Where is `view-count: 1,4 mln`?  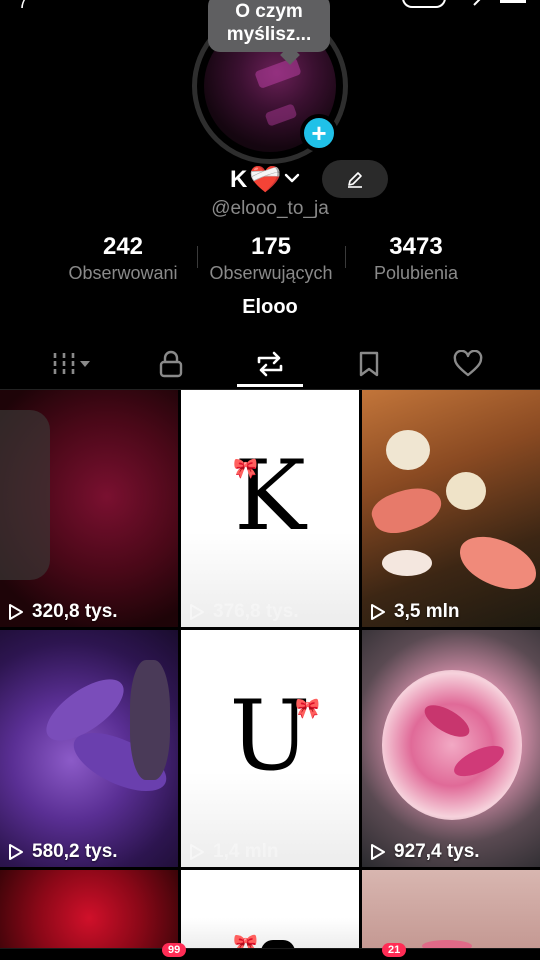
view-count: 1,4 mln is located at coordinates (233, 852).